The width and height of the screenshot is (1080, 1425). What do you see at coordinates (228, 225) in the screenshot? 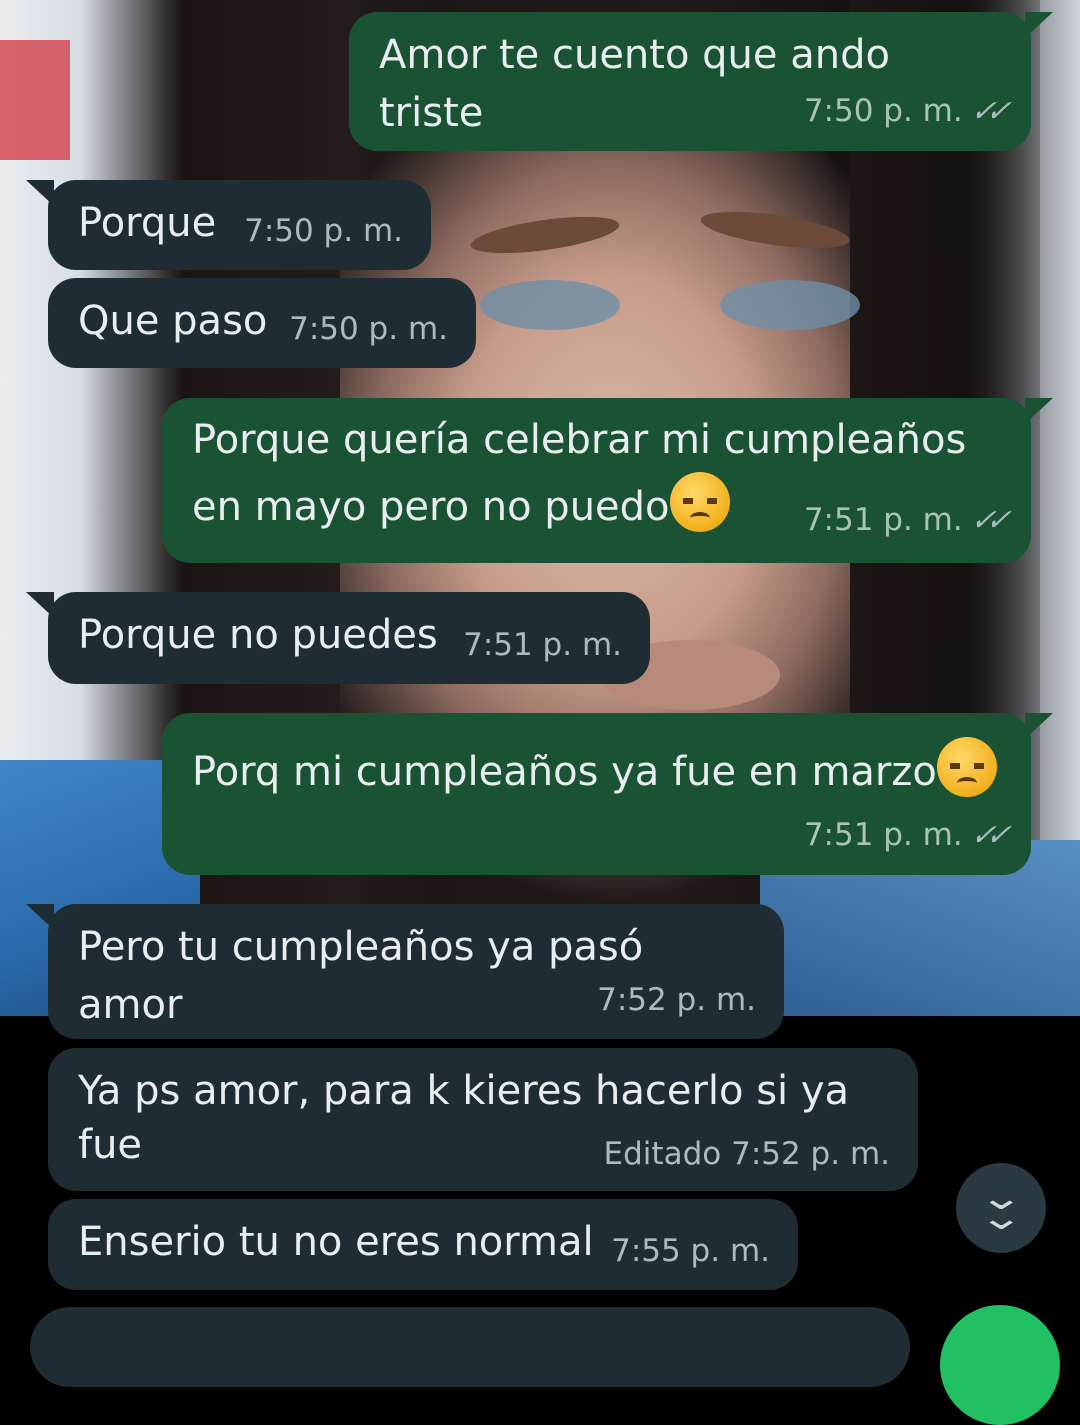
I see `message-incoming: Porque 7:50 p. m.` at bounding box center [228, 225].